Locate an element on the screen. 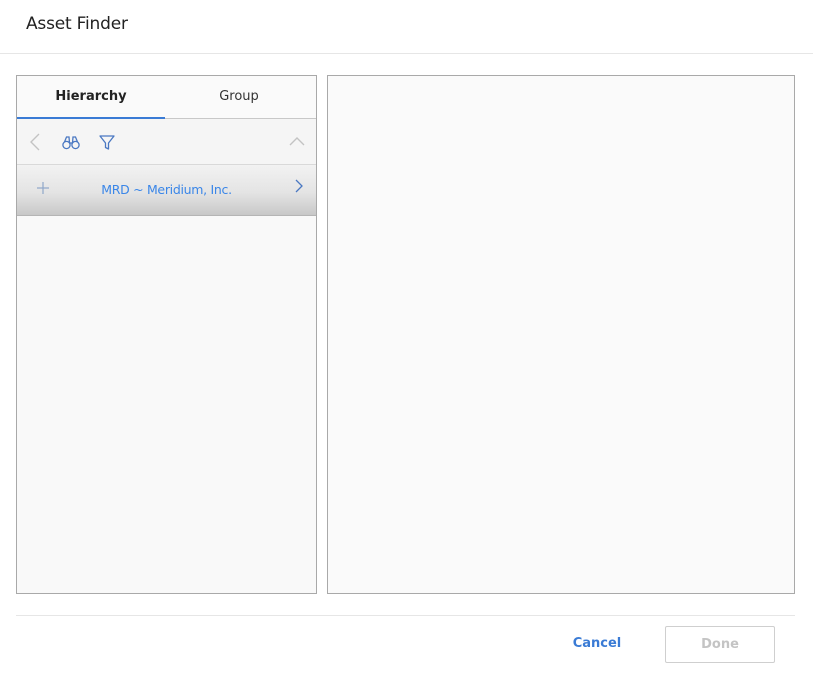 The image size is (813, 680). filter-icon is located at coordinates (107, 142).